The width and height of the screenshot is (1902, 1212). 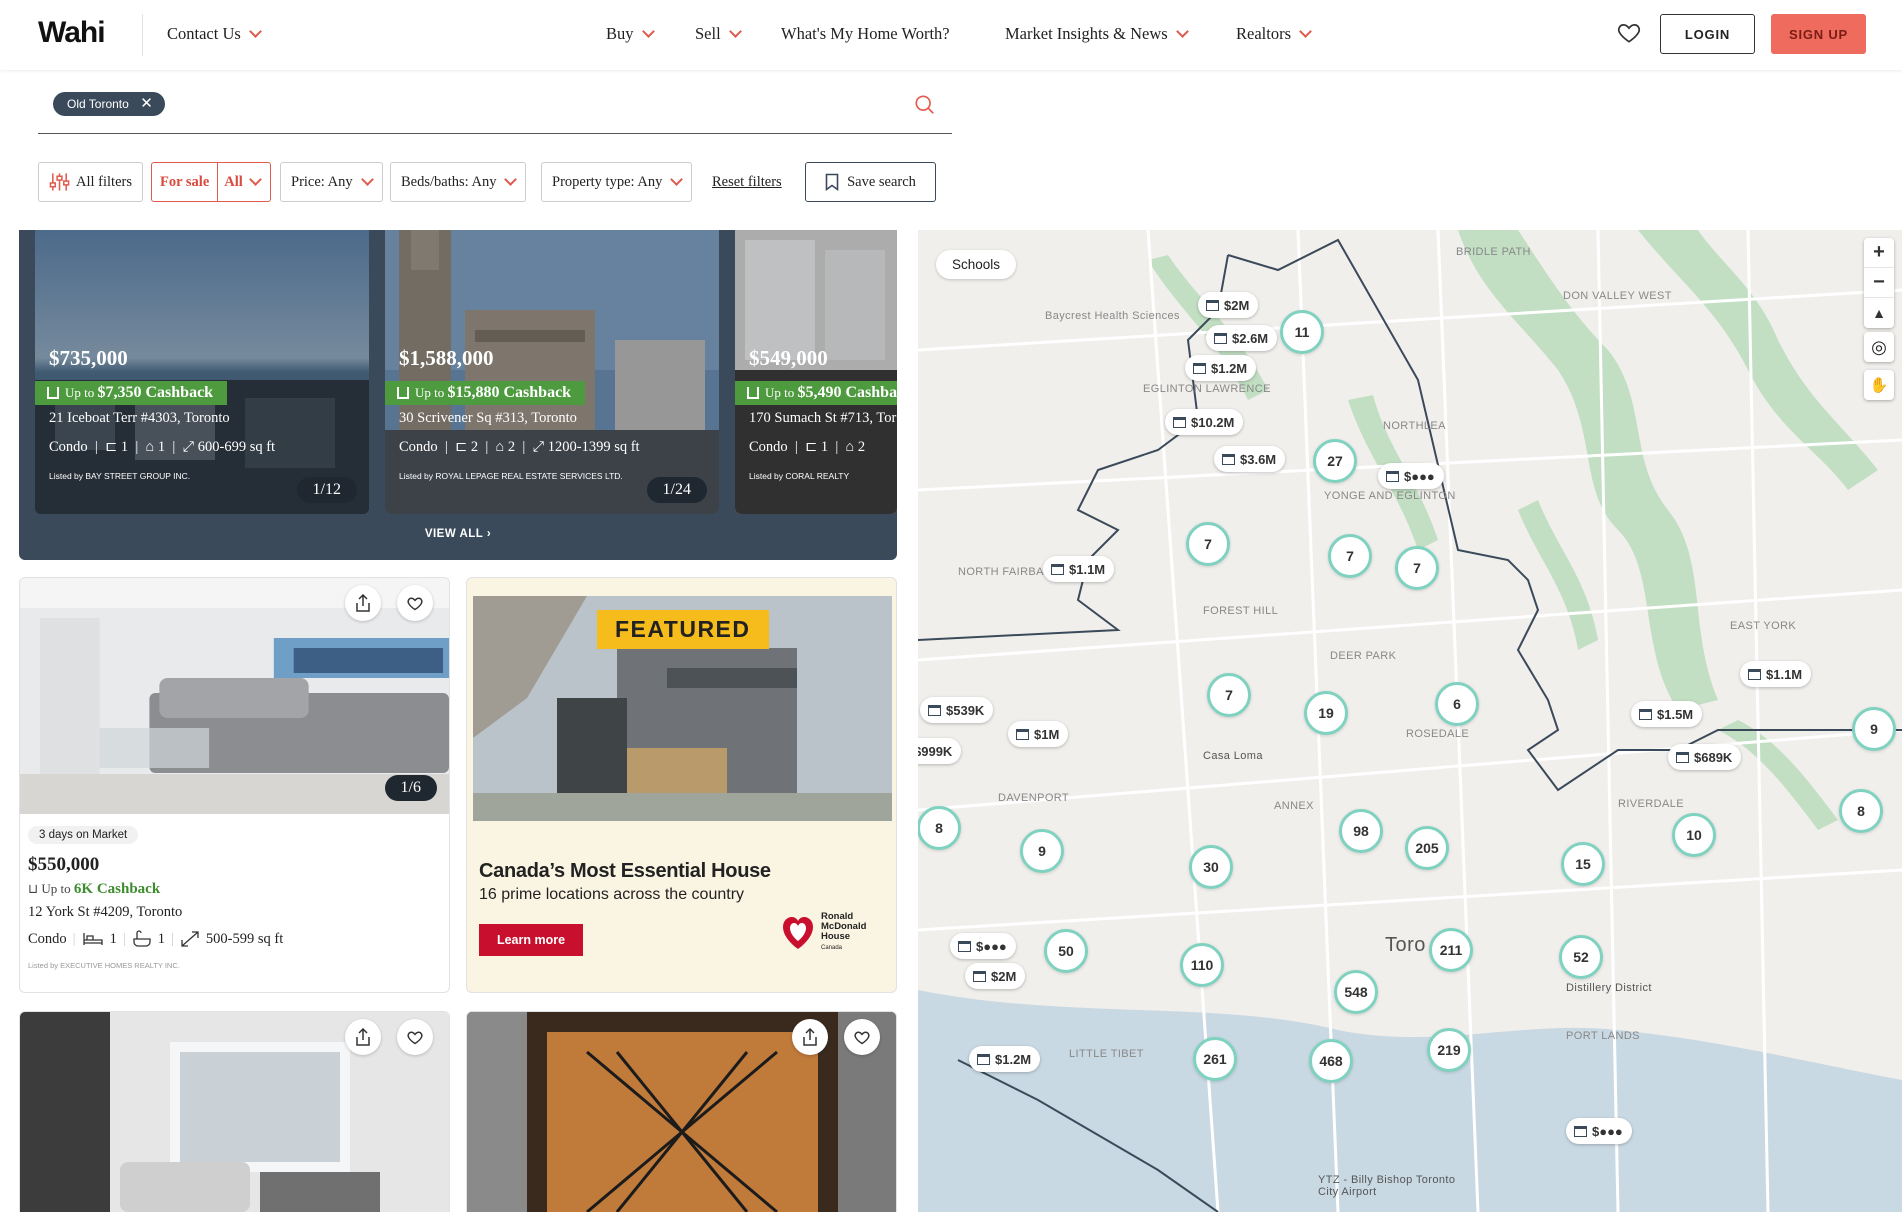 I want to click on map-label: Toro, so click(x=1405, y=945).